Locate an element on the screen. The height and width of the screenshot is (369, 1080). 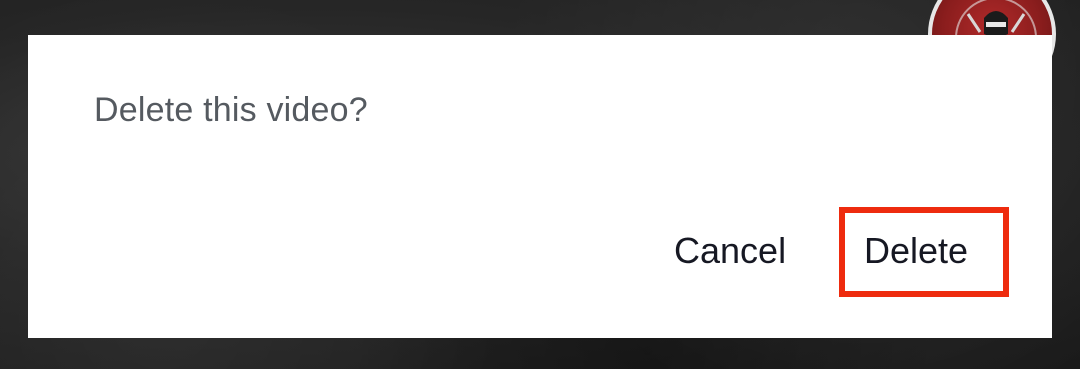
delete-button: Delete is located at coordinates (916, 251).